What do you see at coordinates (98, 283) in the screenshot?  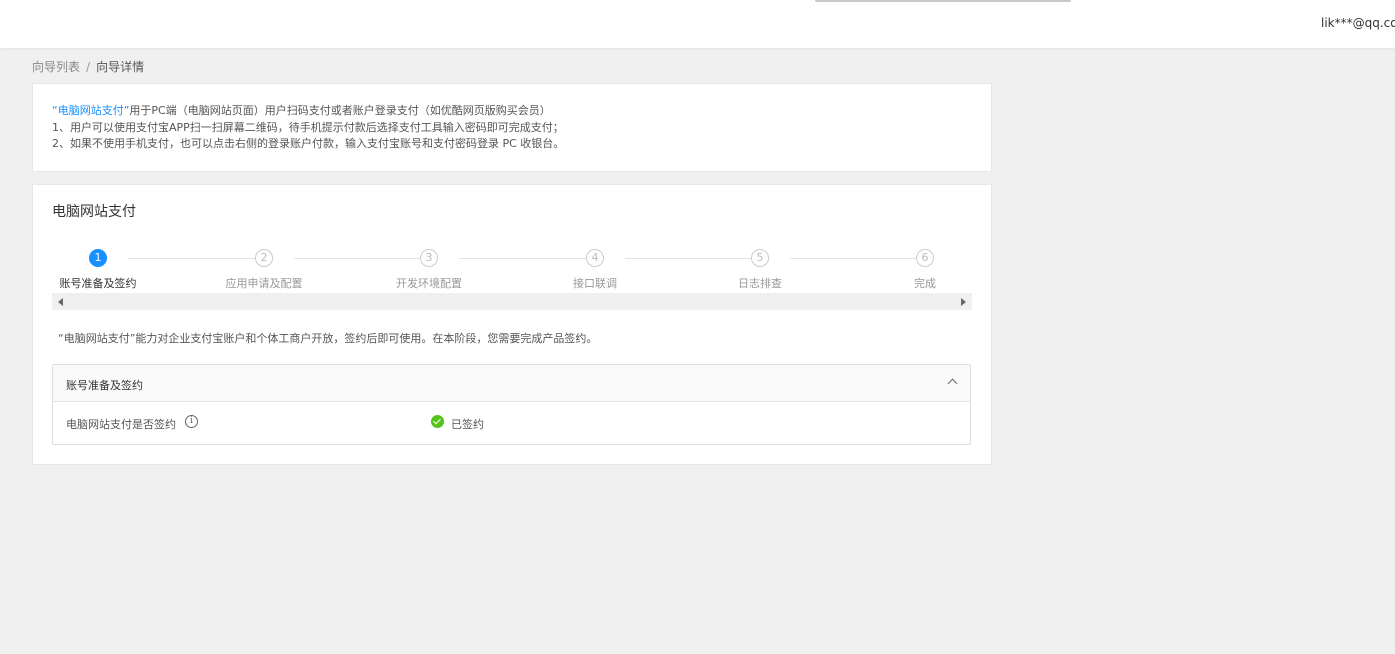 I see `step-label: 账号准备及签约` at bounding box center [98, 283].